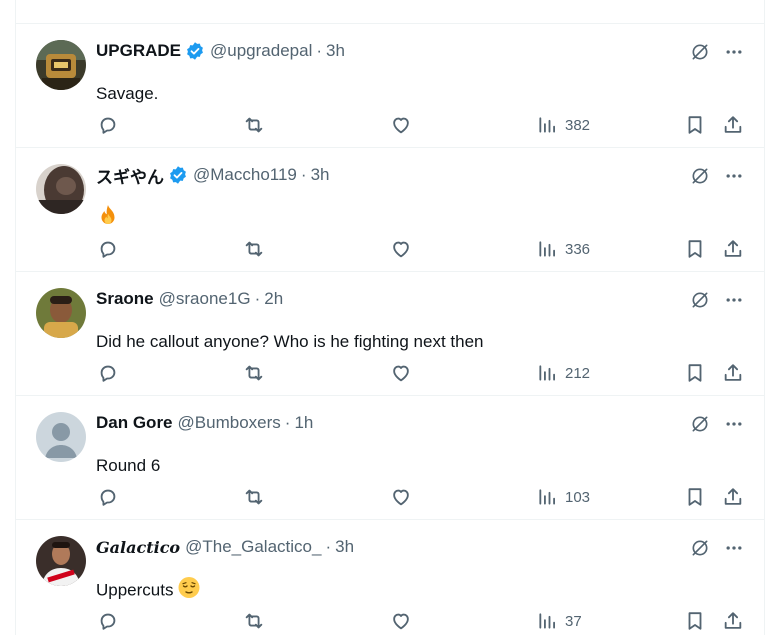 This screenshot has width=770, height=635. I want to click on display-name: スギやん, so click(130, 175).